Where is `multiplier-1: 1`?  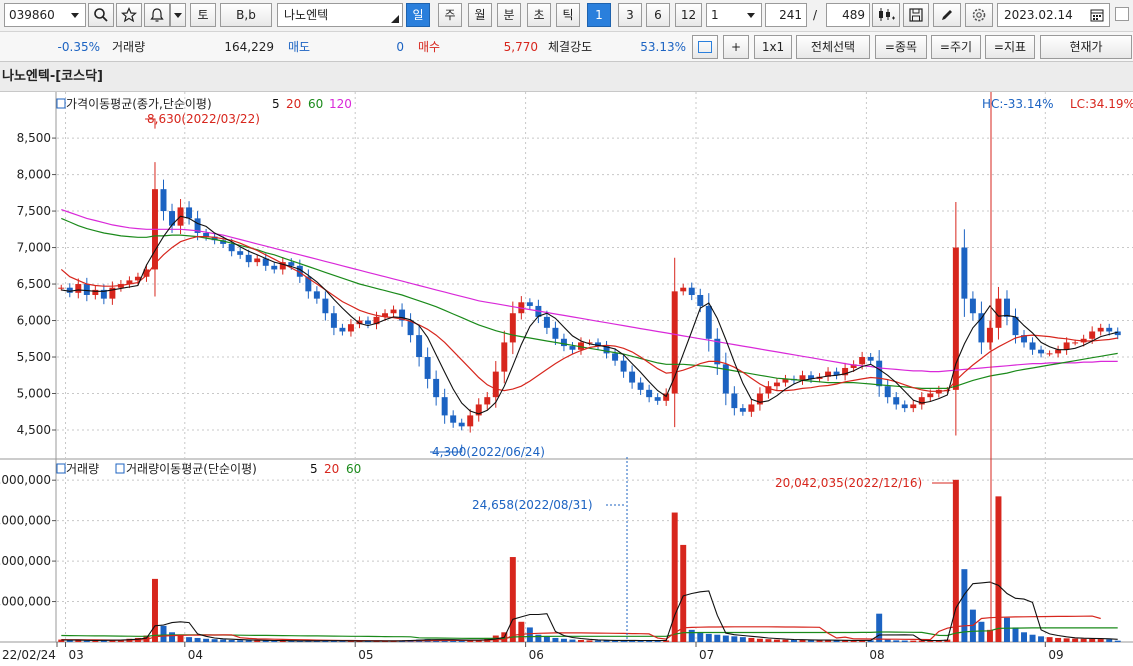
multiplier-1: 1 is located at coordinates (599, 15).